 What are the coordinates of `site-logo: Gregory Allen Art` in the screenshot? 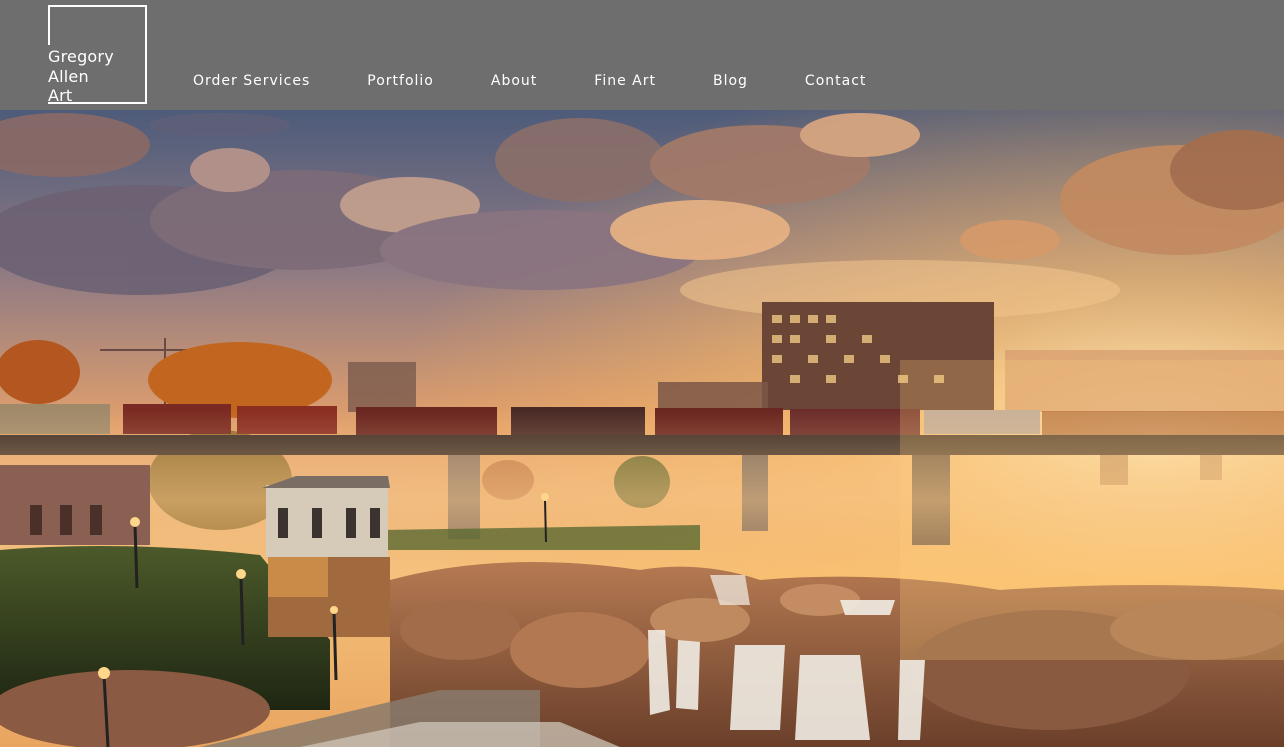 It's located at (97, 55).